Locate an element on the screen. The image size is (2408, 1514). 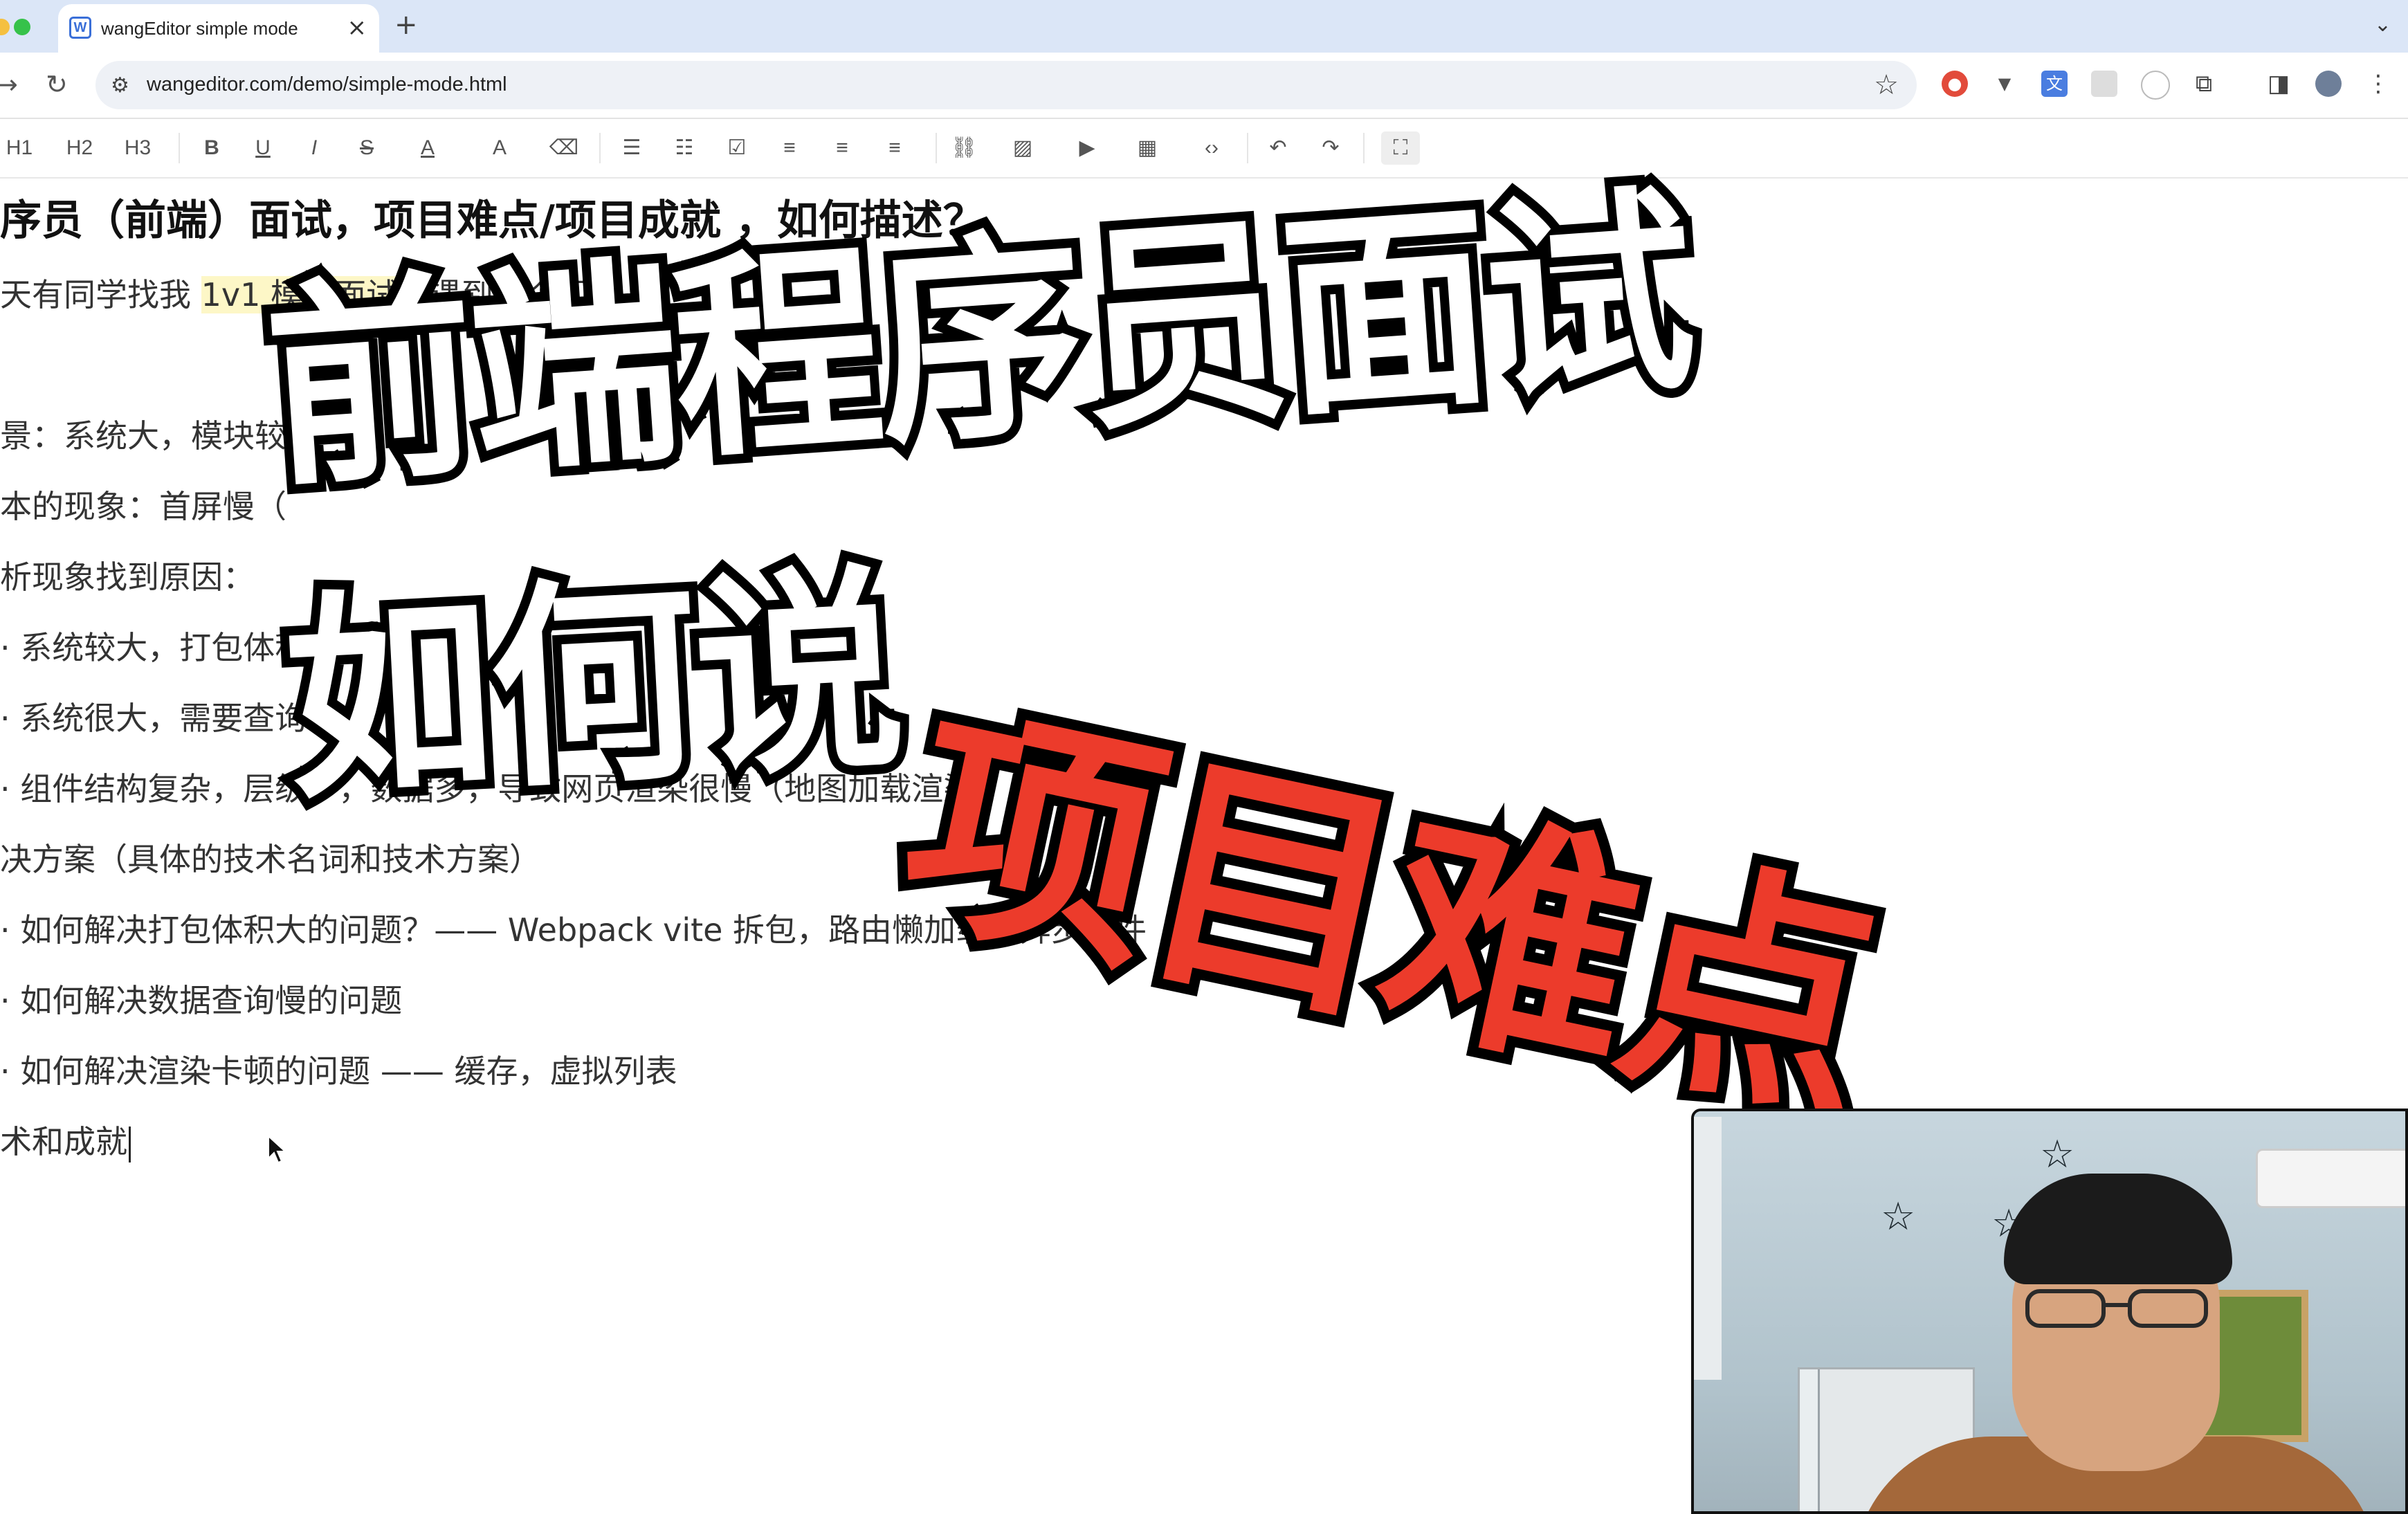
tab-close-icon: × is located at coordinates (357, 28).